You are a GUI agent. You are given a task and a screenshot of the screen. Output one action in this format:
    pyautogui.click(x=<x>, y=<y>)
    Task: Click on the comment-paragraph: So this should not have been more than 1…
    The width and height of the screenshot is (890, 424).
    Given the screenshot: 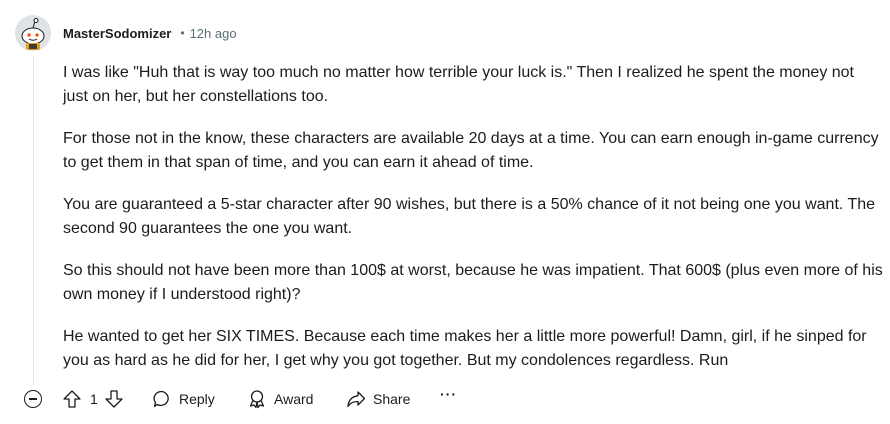 What is the action you would take?
    pyautogui.click(x=473, y=282)
    